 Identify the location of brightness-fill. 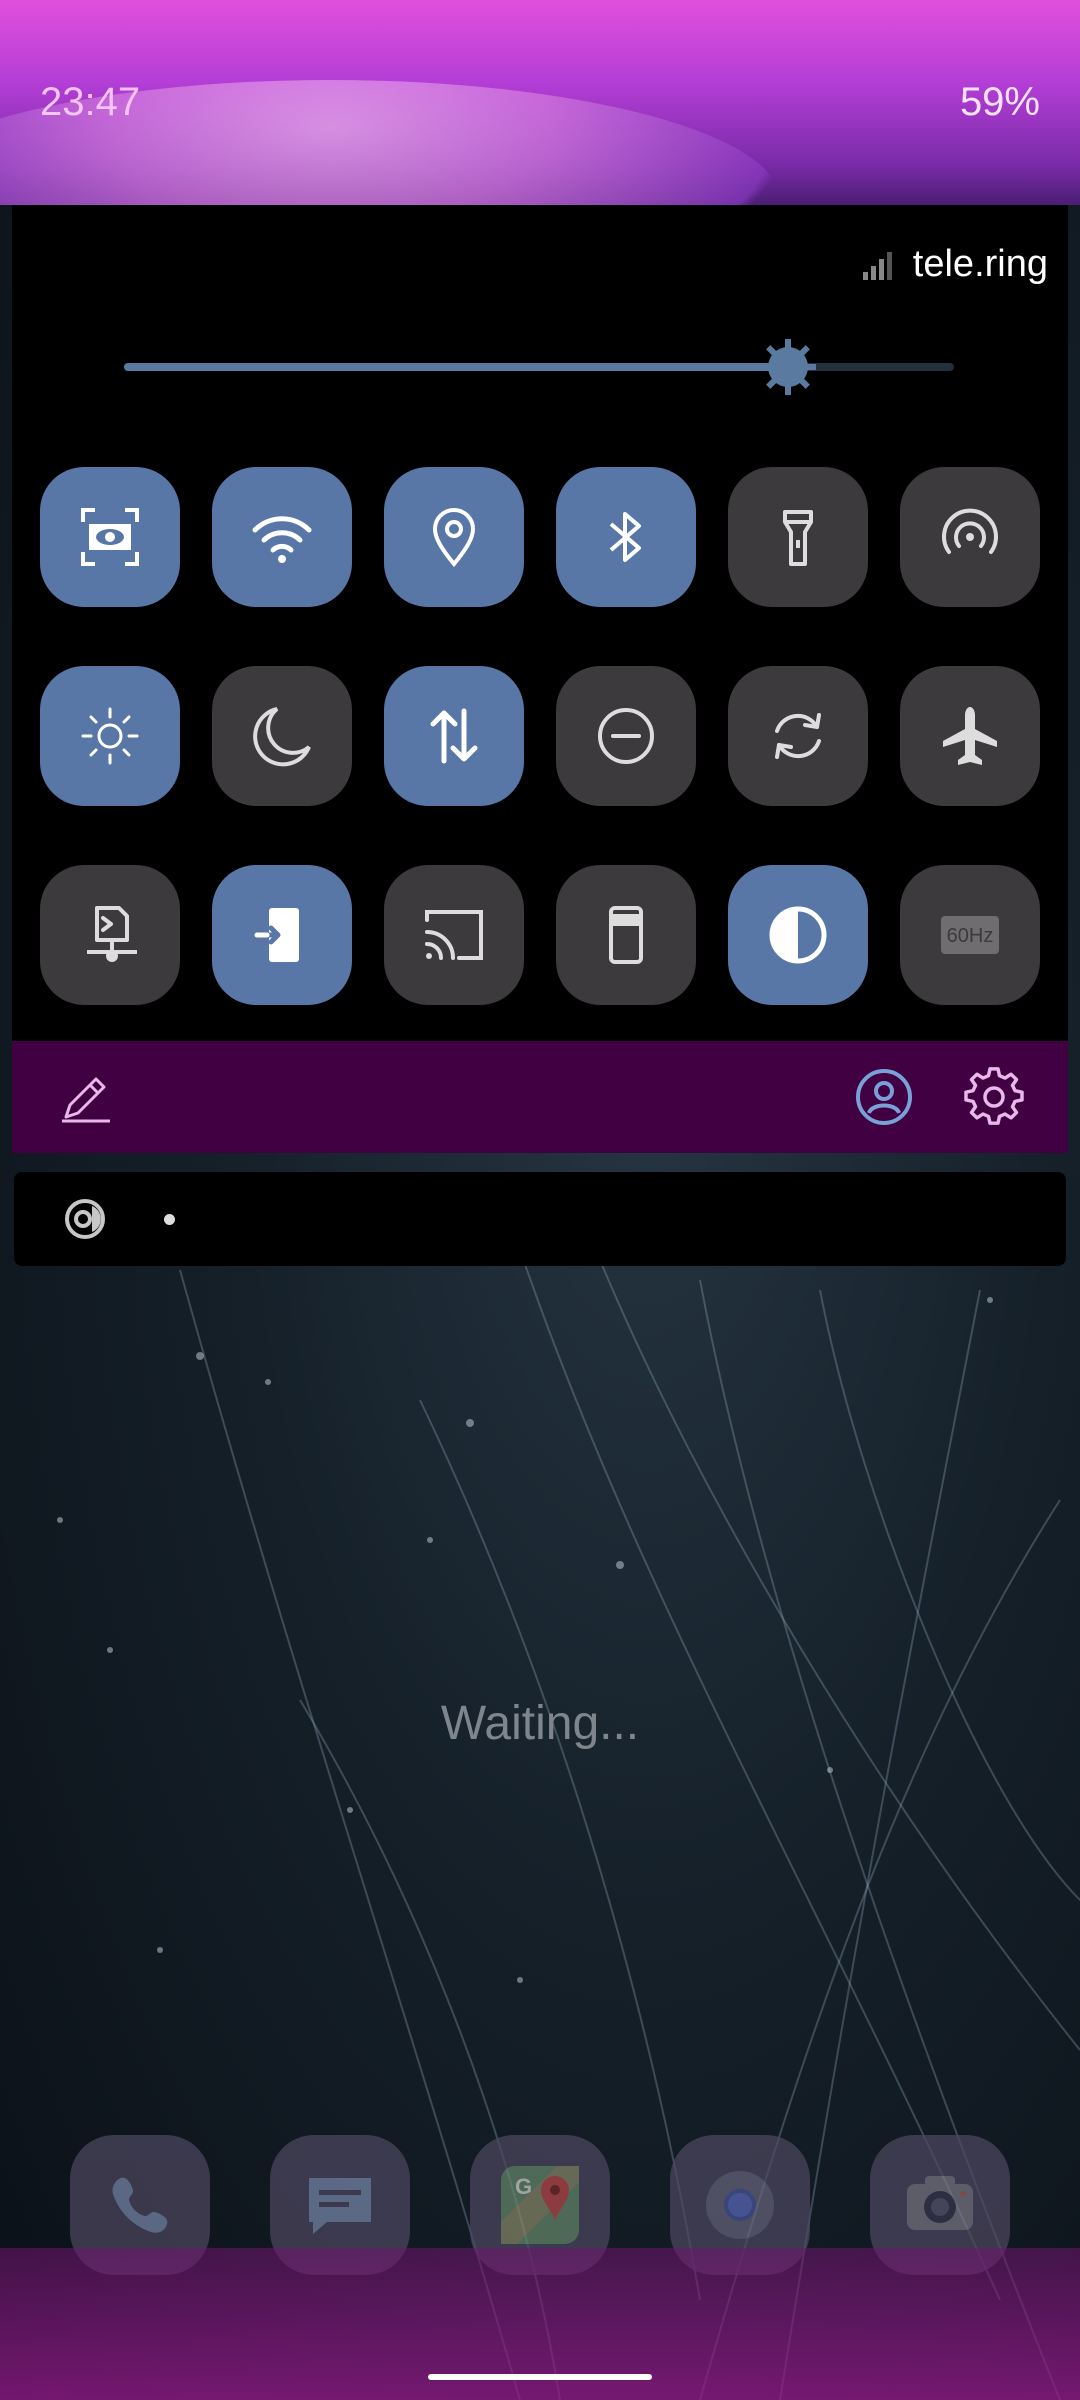
(456, 367).